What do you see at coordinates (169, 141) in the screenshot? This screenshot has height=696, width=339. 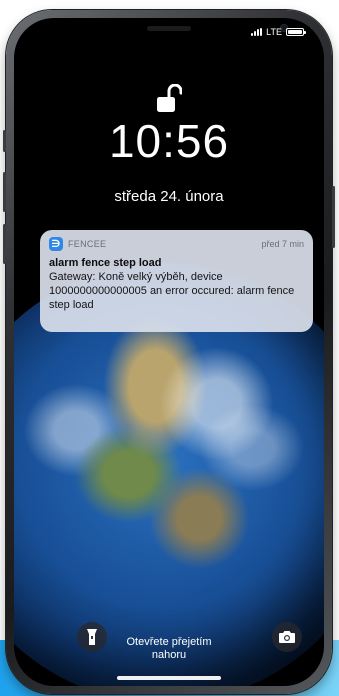 I see `clock-time: 10:56` at bounding box center [169, 141].